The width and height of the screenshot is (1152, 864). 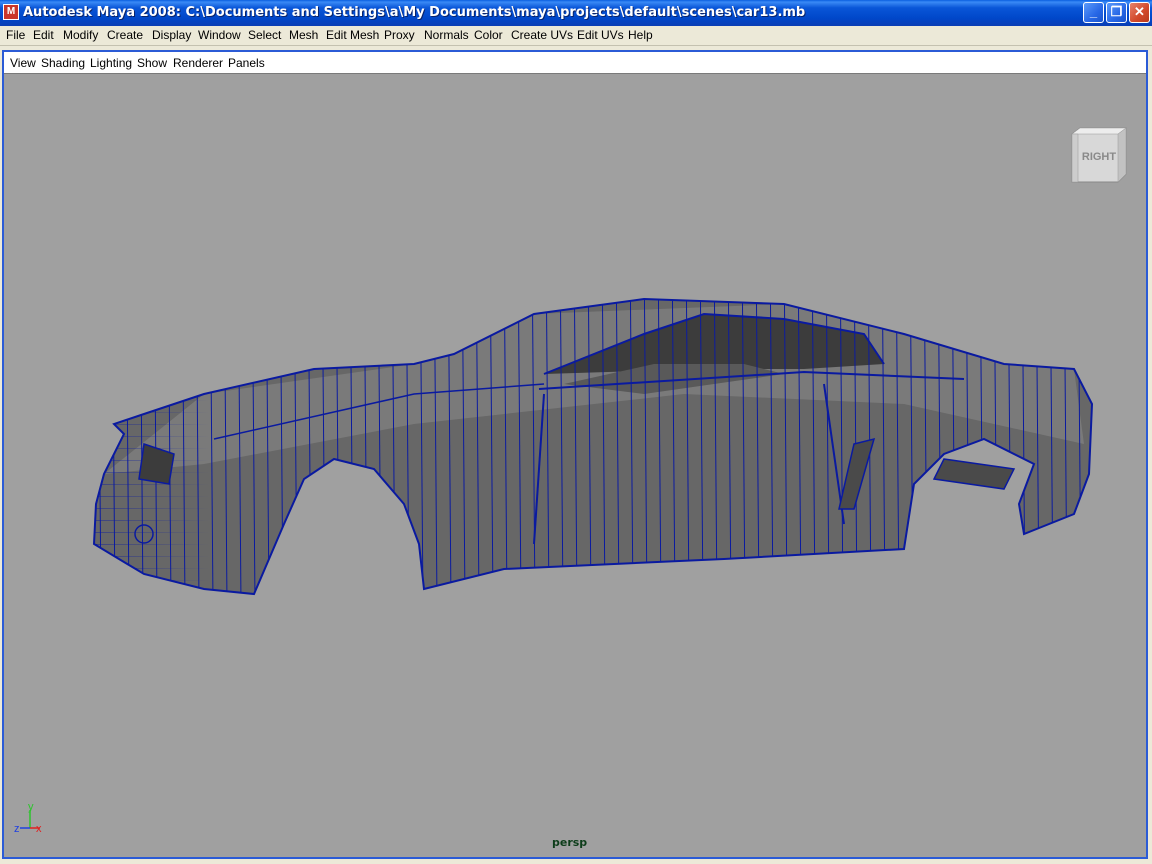 I want to click on maya-app-icon: M, so click(x=11, y=12).